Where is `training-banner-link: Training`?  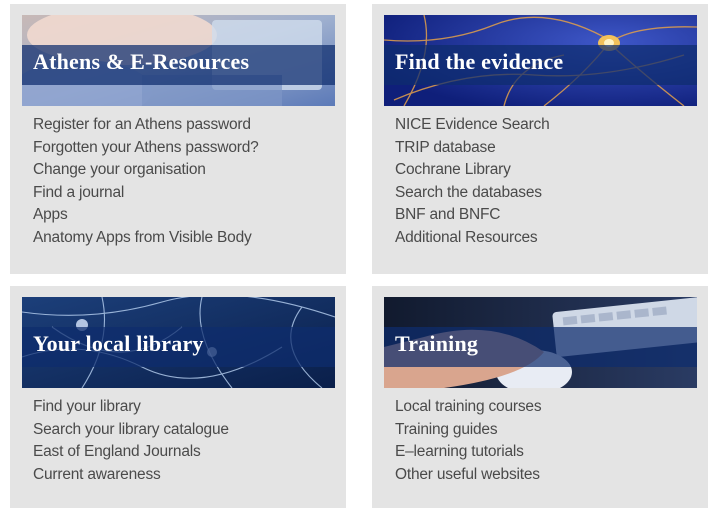
training-banner-link: Training is located at coordinates (540, 342).